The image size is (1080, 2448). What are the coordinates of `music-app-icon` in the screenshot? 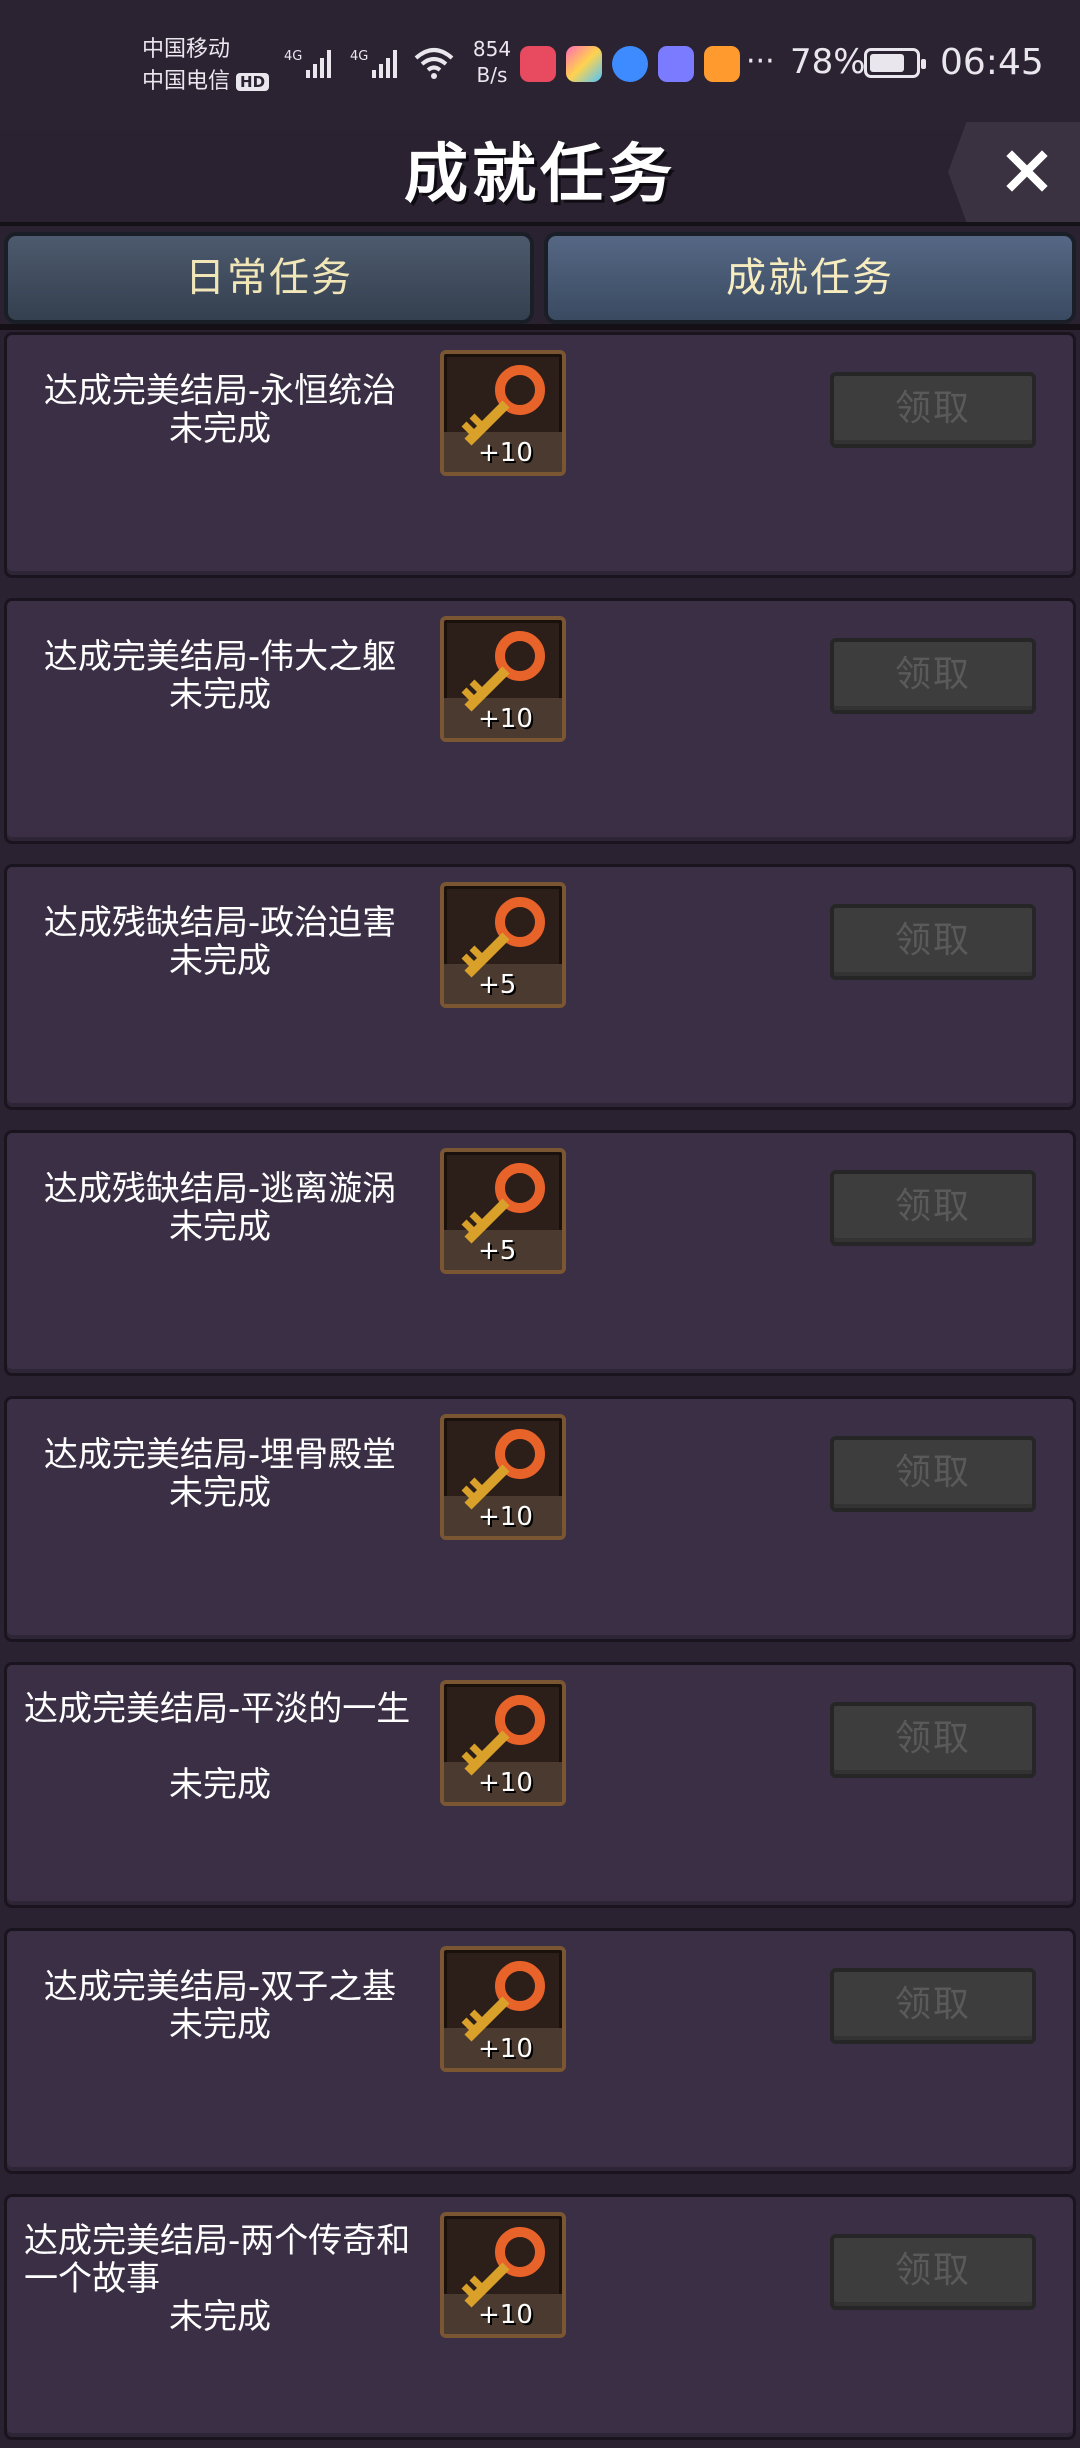 It's located at (676, 64).